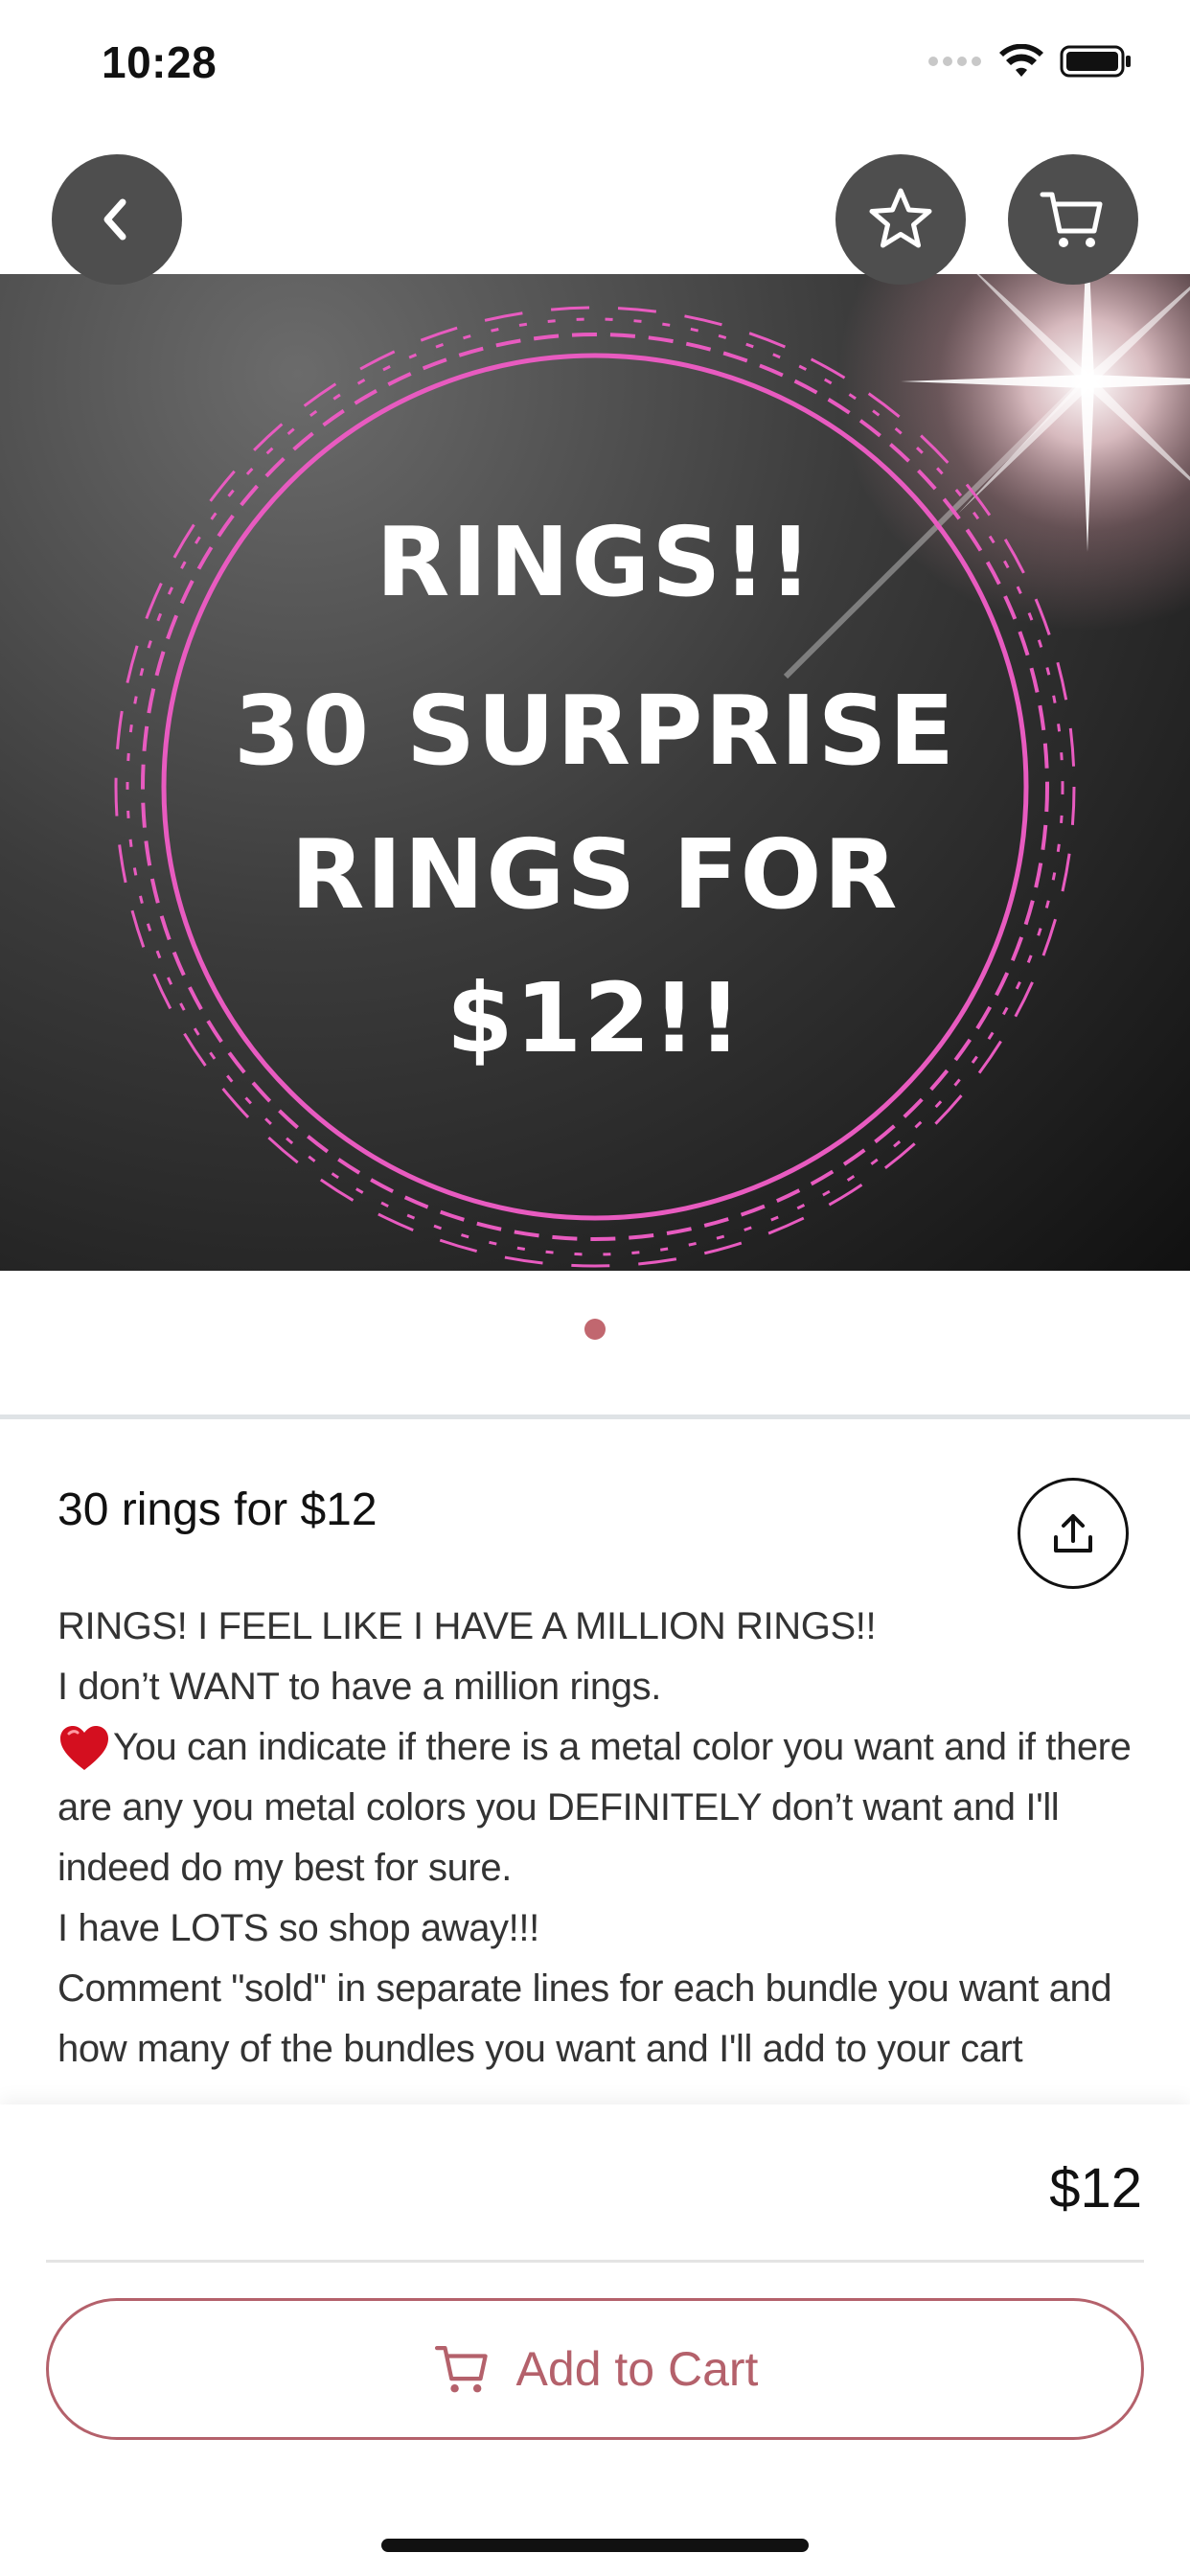 This screenshot has height=2576, width=1190. I want to click on hero-line-1: RINGS!!, so click(595, 562).